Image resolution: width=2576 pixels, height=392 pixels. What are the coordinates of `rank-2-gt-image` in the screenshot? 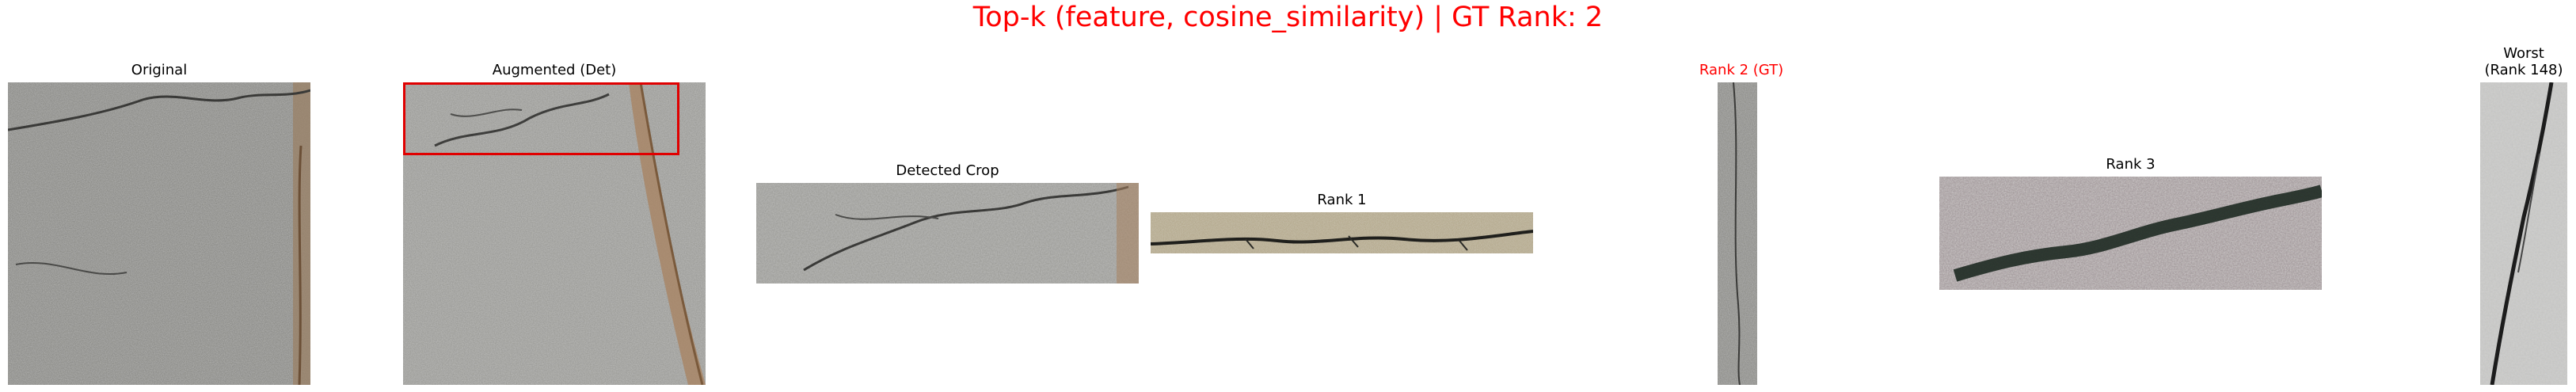 It's located at (1737, 233).